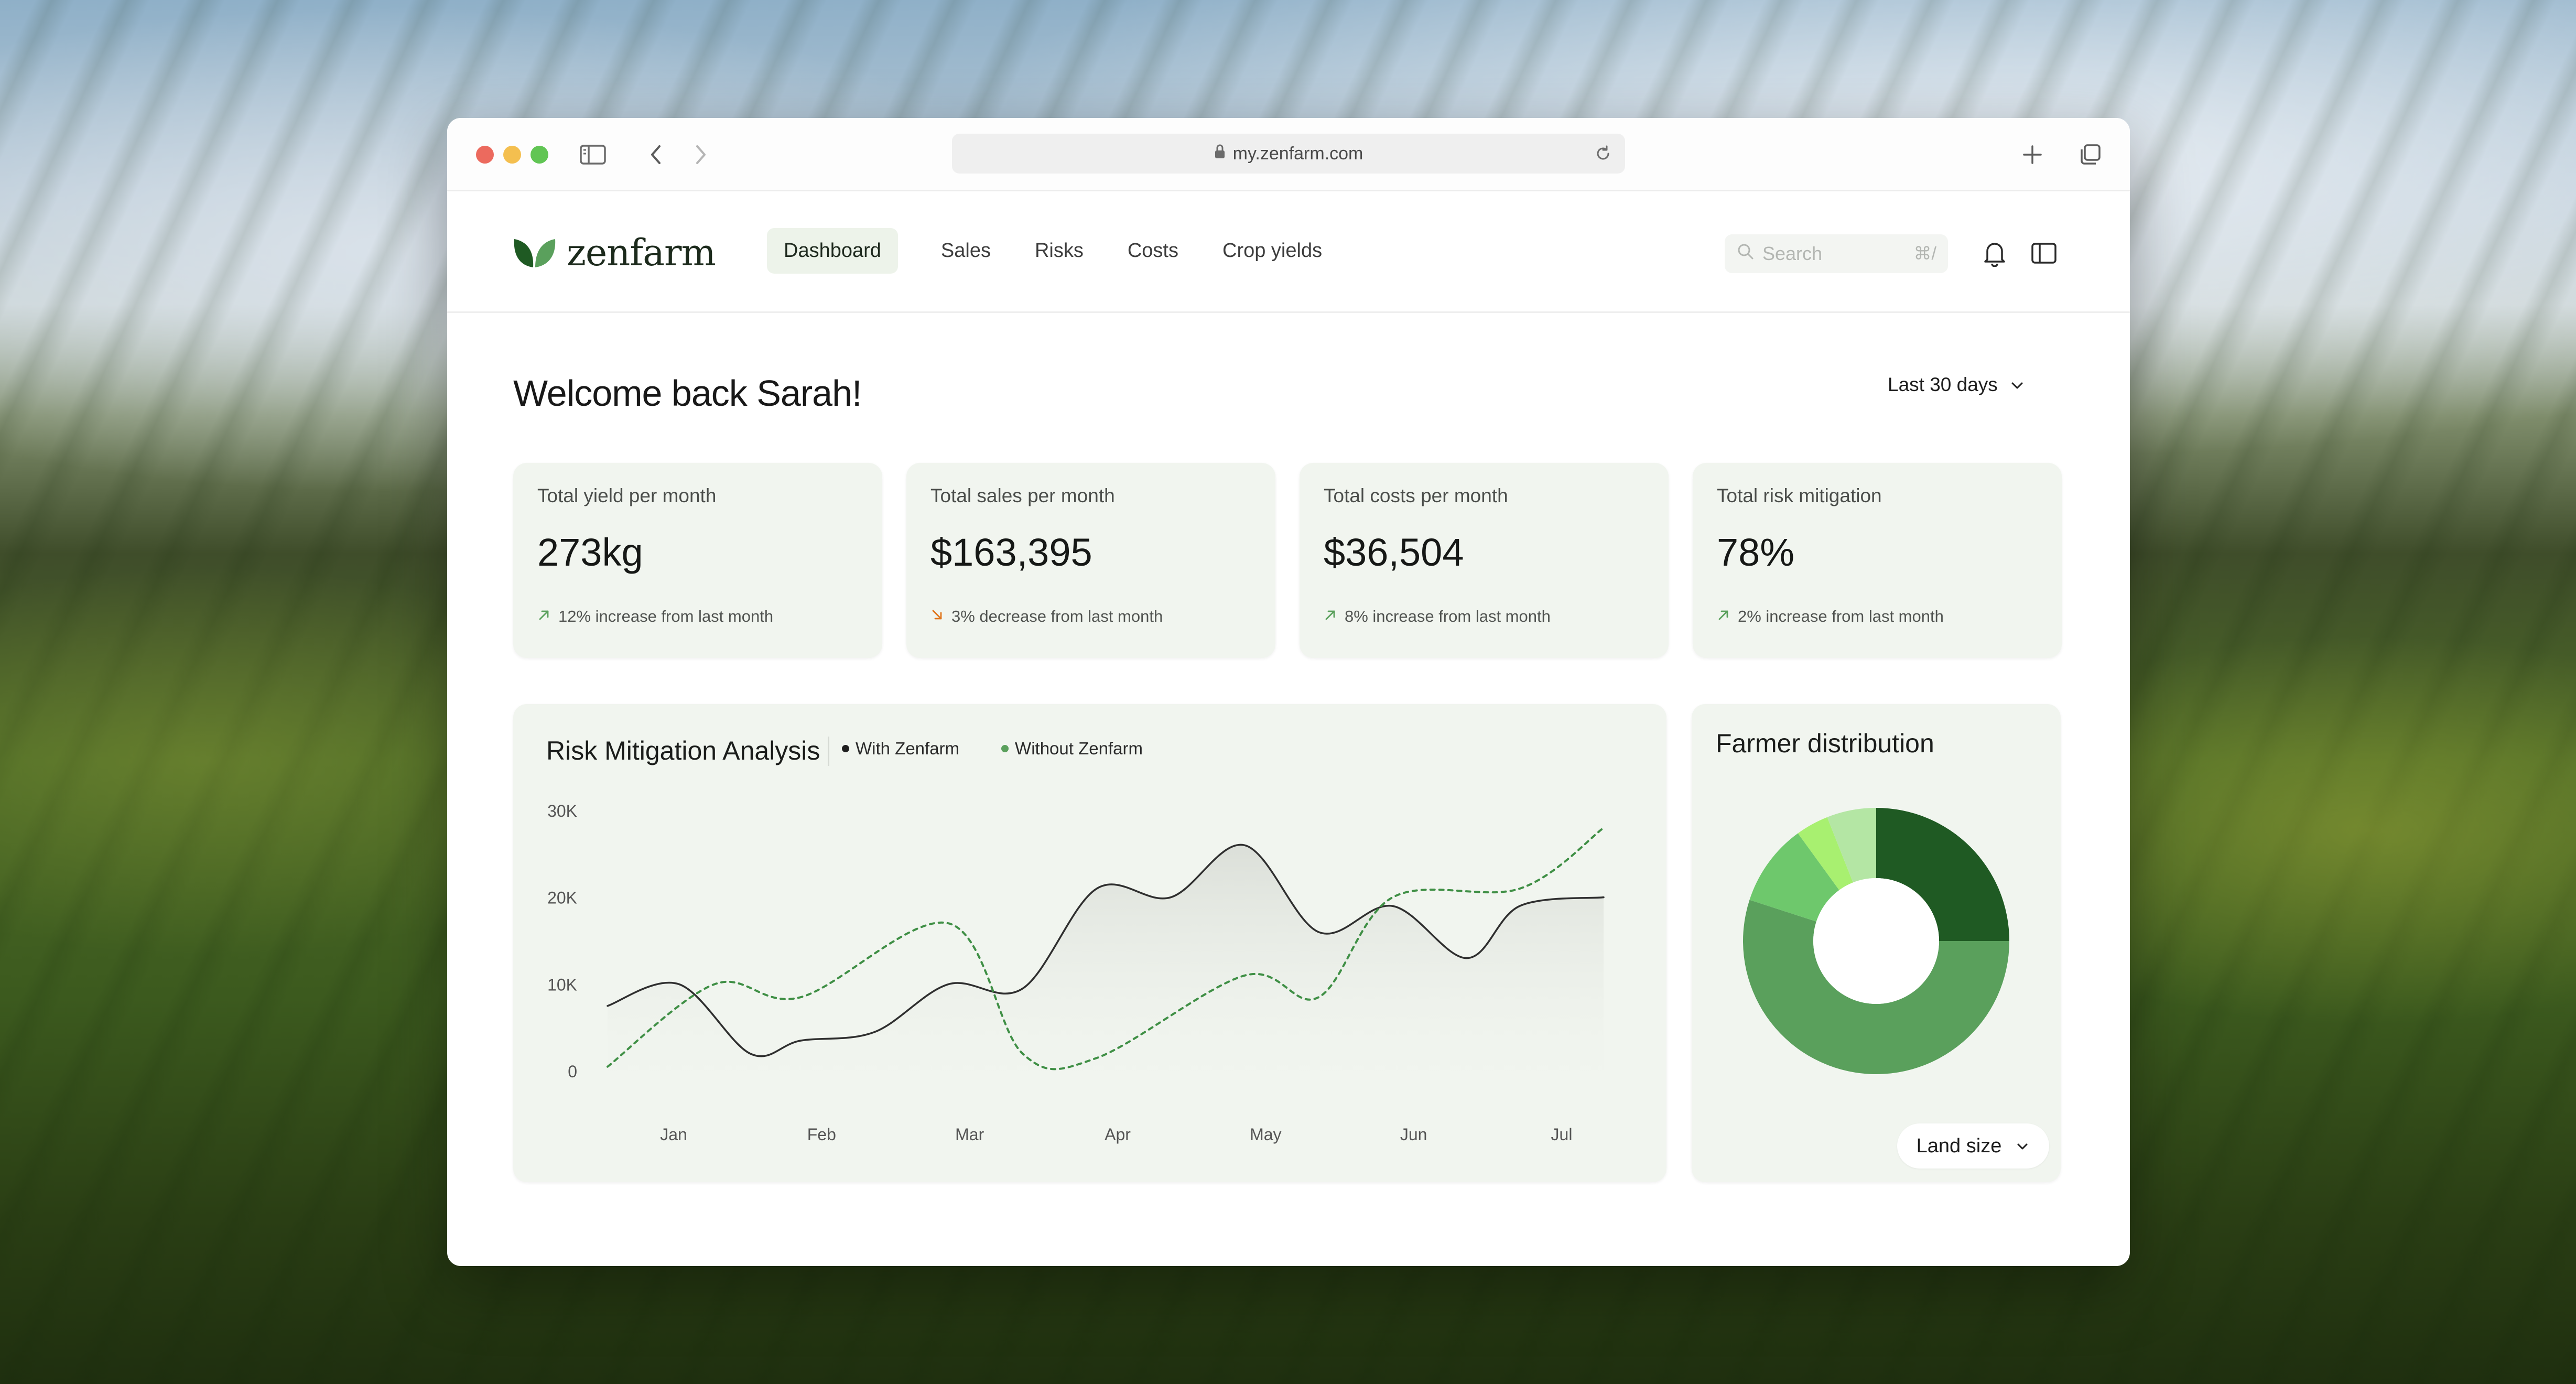  I want to click on logo-text: zenfarm, so click(641, 253).